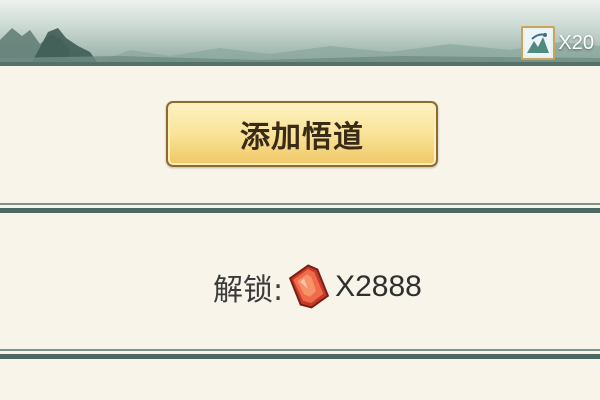 The height and width of the screenshot is (400, 600). I want to click on currency-count: X20, so click(576, 42).